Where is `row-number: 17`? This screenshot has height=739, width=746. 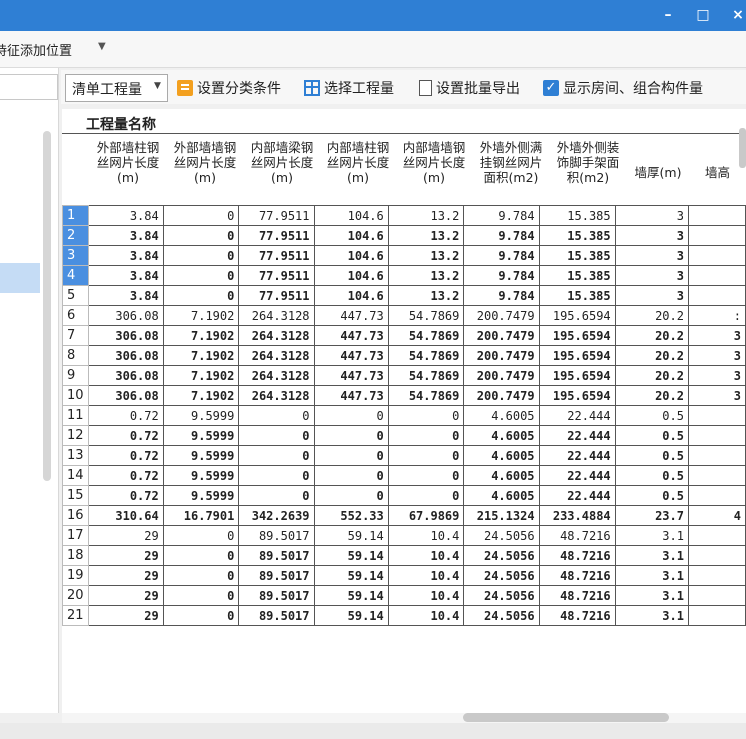
row-number: 17 is located at coordinates (75, 535).